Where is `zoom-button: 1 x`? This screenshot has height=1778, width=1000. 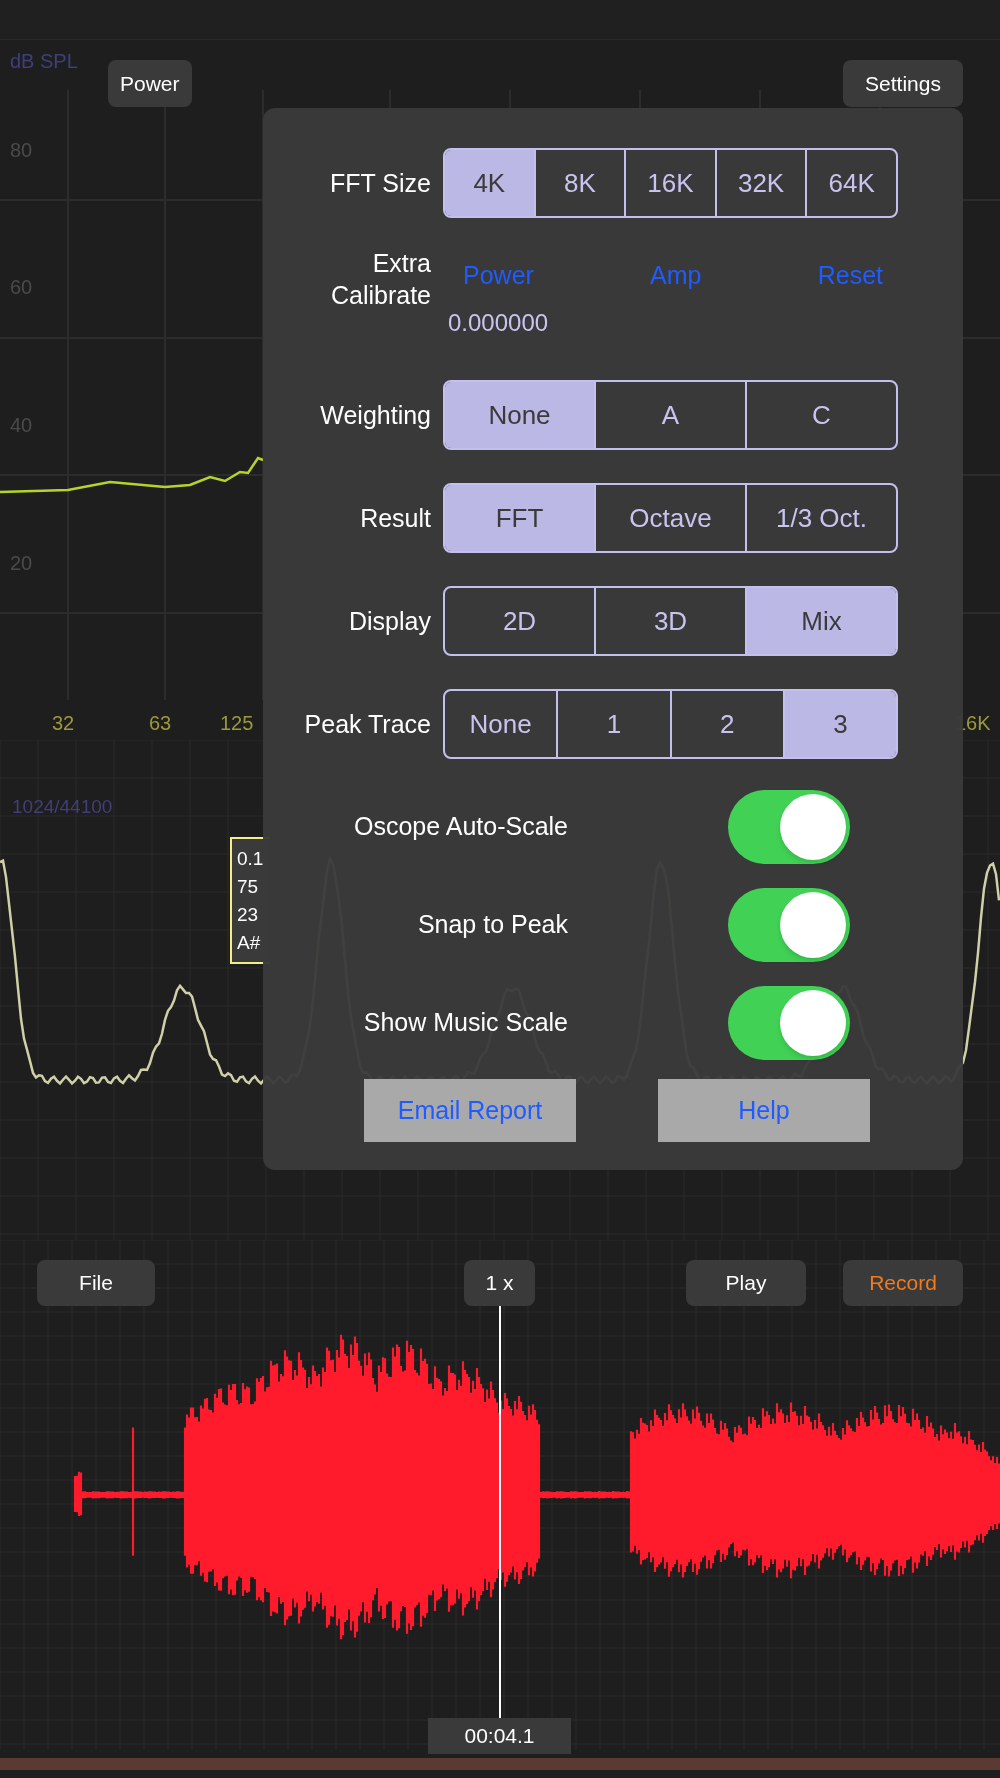 zoom-button: 1 x is located at coordinates (499, 1283).